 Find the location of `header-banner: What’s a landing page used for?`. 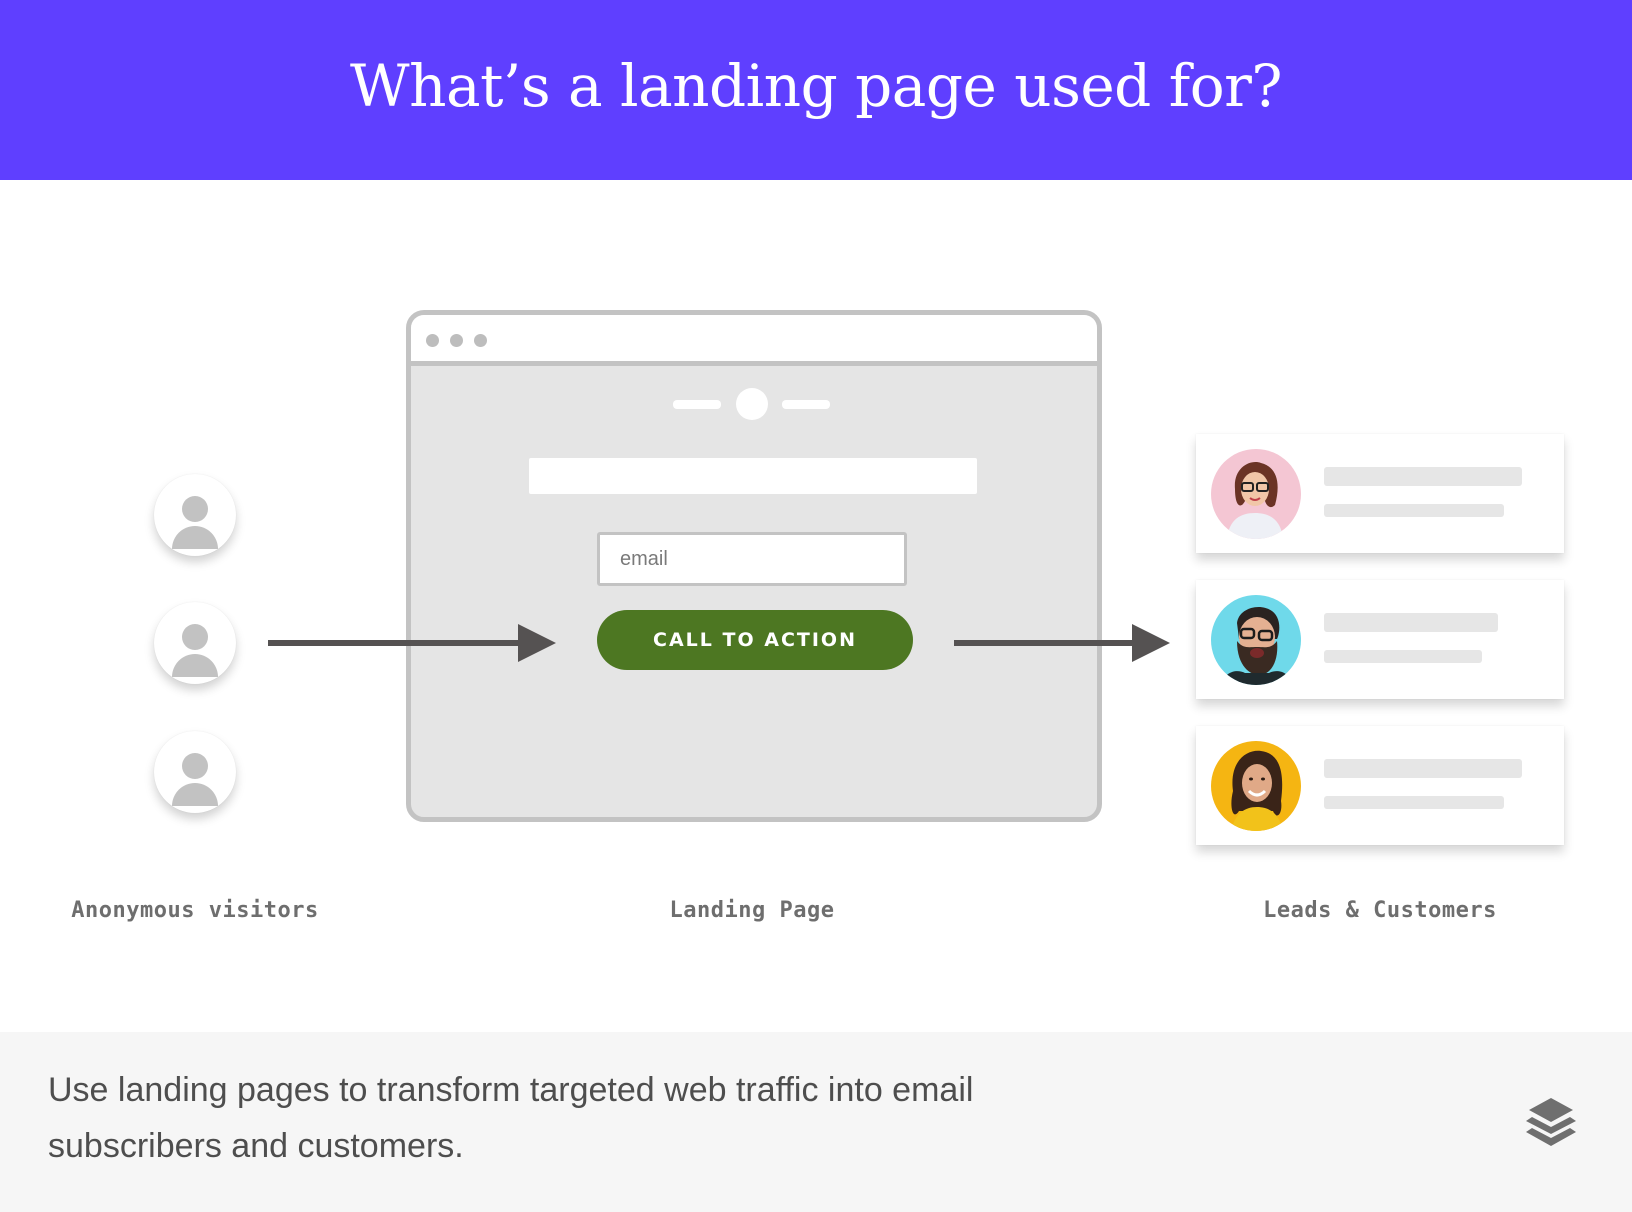

header-banner: What’s a landing page used for? is located at coordinates (816, 90).